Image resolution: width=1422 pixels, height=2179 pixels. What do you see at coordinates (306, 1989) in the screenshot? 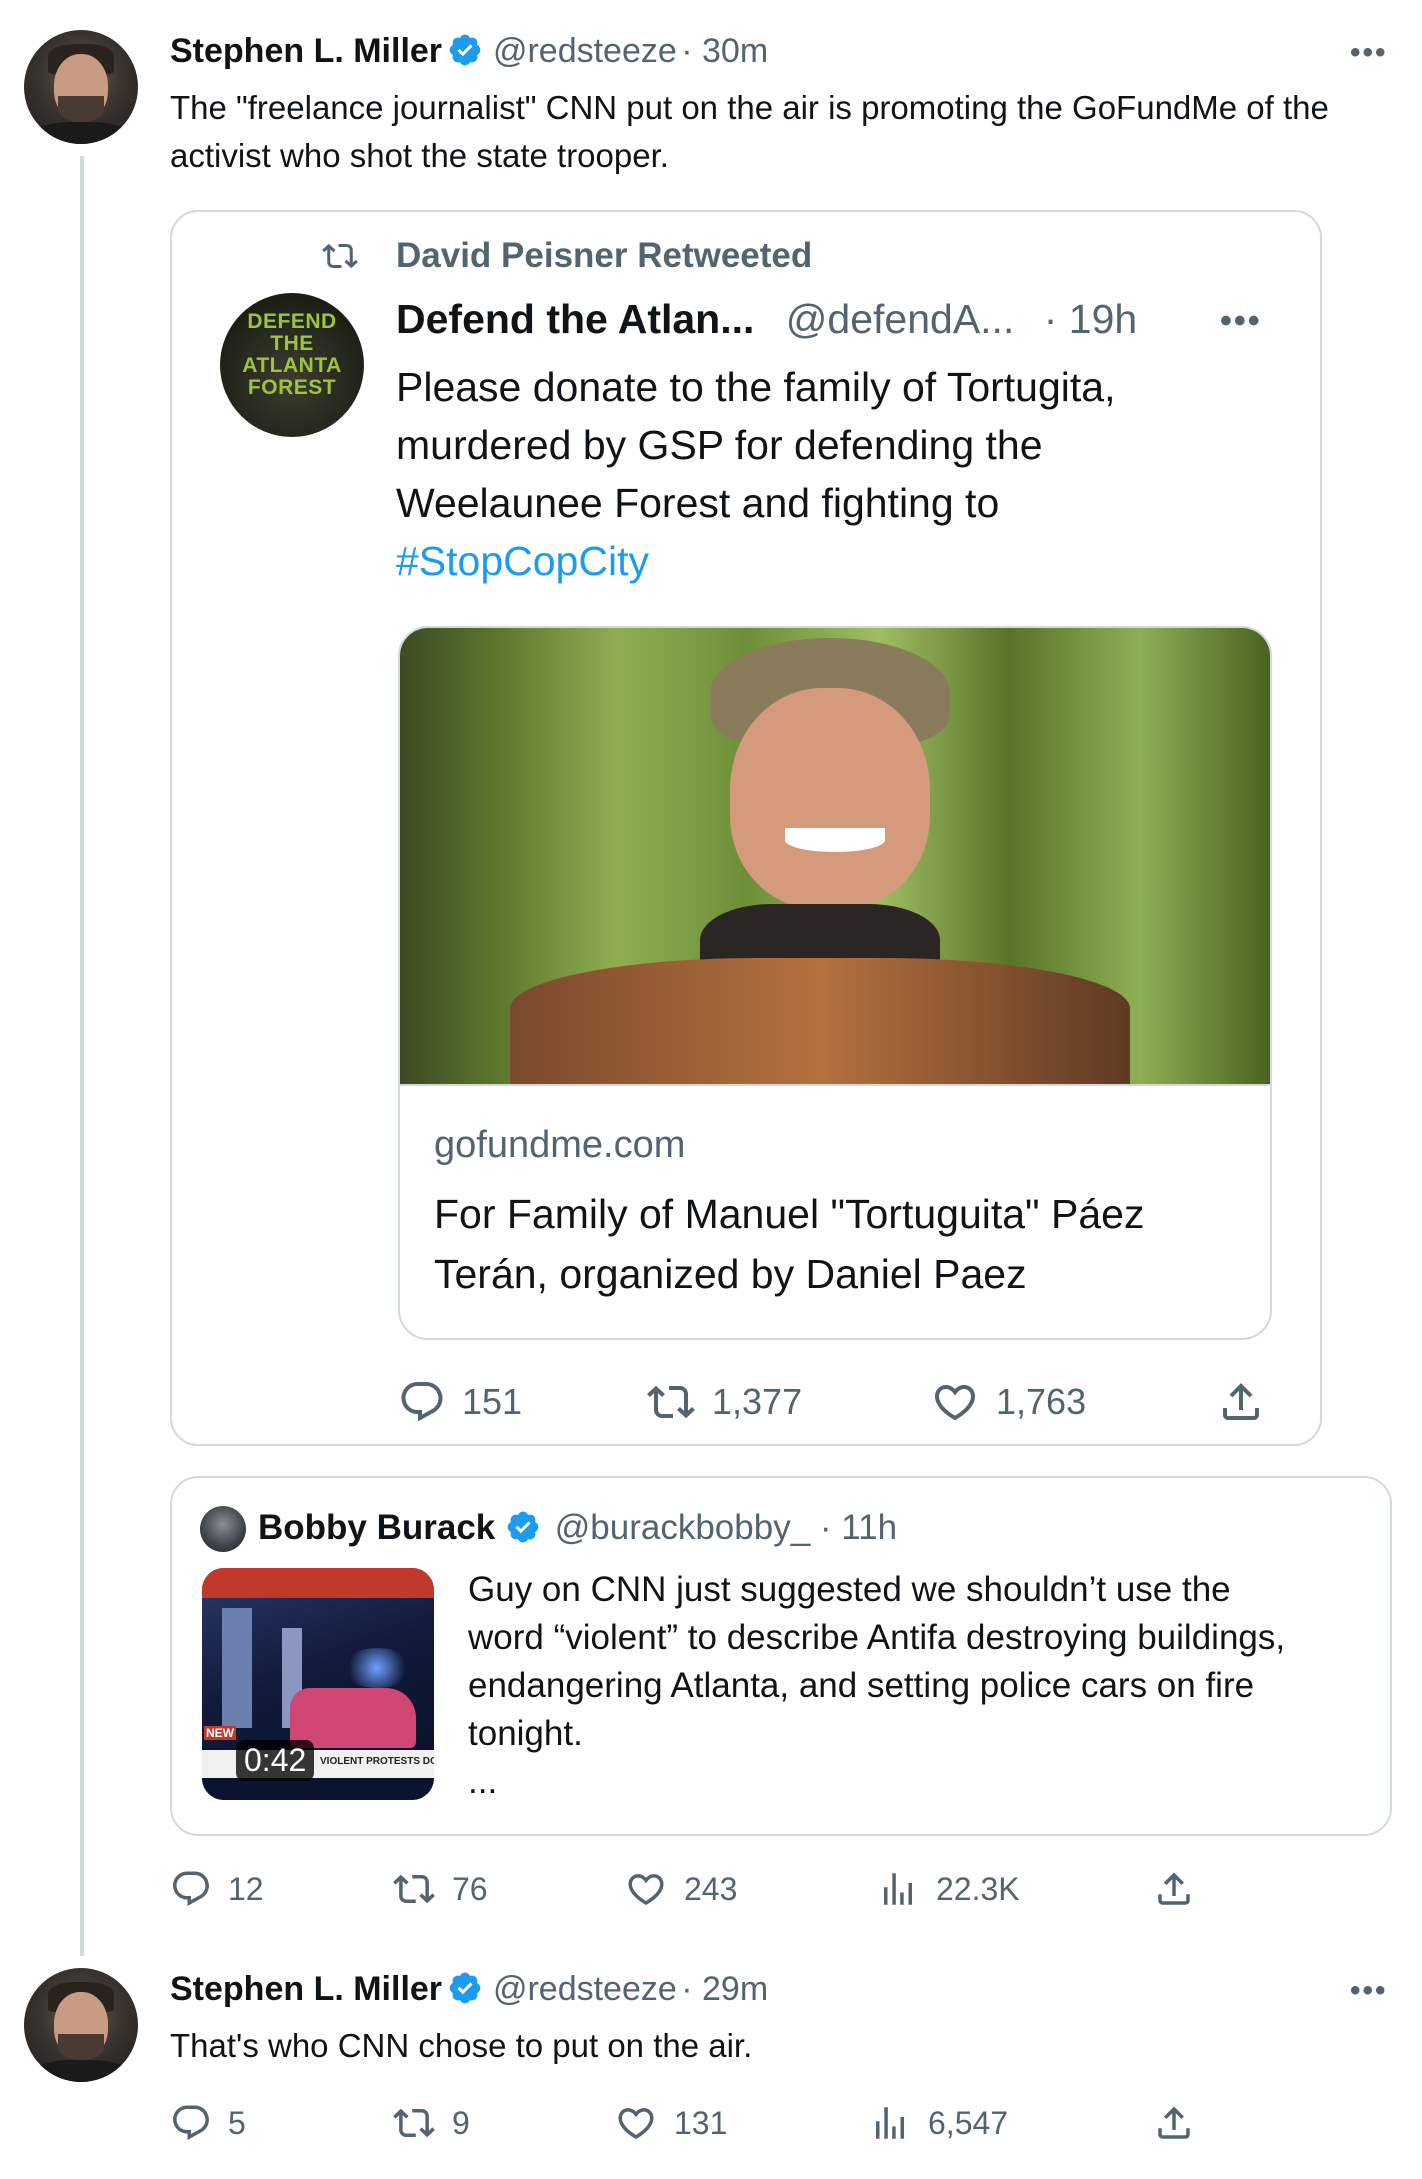
I see `reply-author-name: Stephen L. Miller` at bounding box center [306, 1989].